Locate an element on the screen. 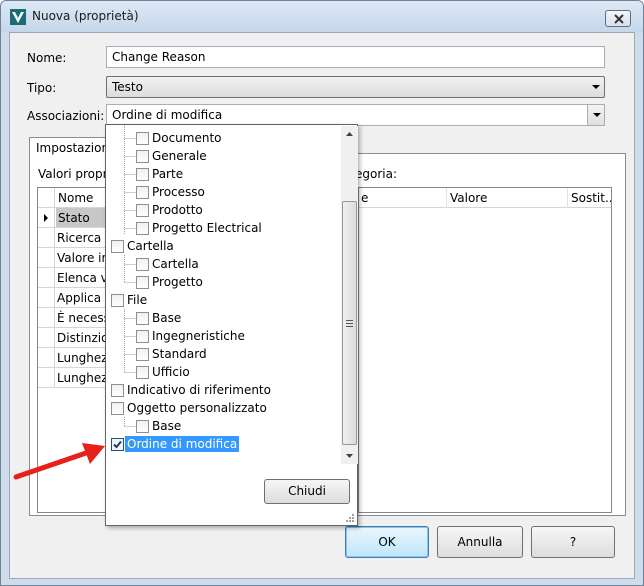 This screenshot has height=586, width=644. name-field: Change Reason is located at coordinates (355, 57).